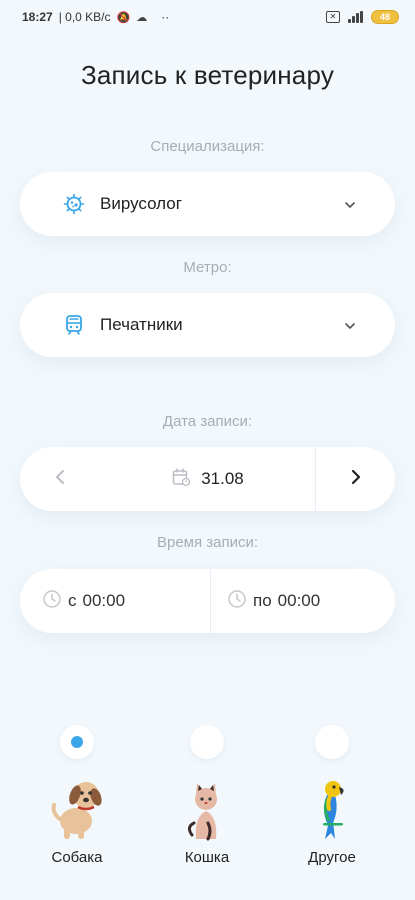 This screenshot has height=900, width=415. Describe the element at coordinates (207, 146) in the screenshot. I see `specialization-label: Специализация:` at that location.